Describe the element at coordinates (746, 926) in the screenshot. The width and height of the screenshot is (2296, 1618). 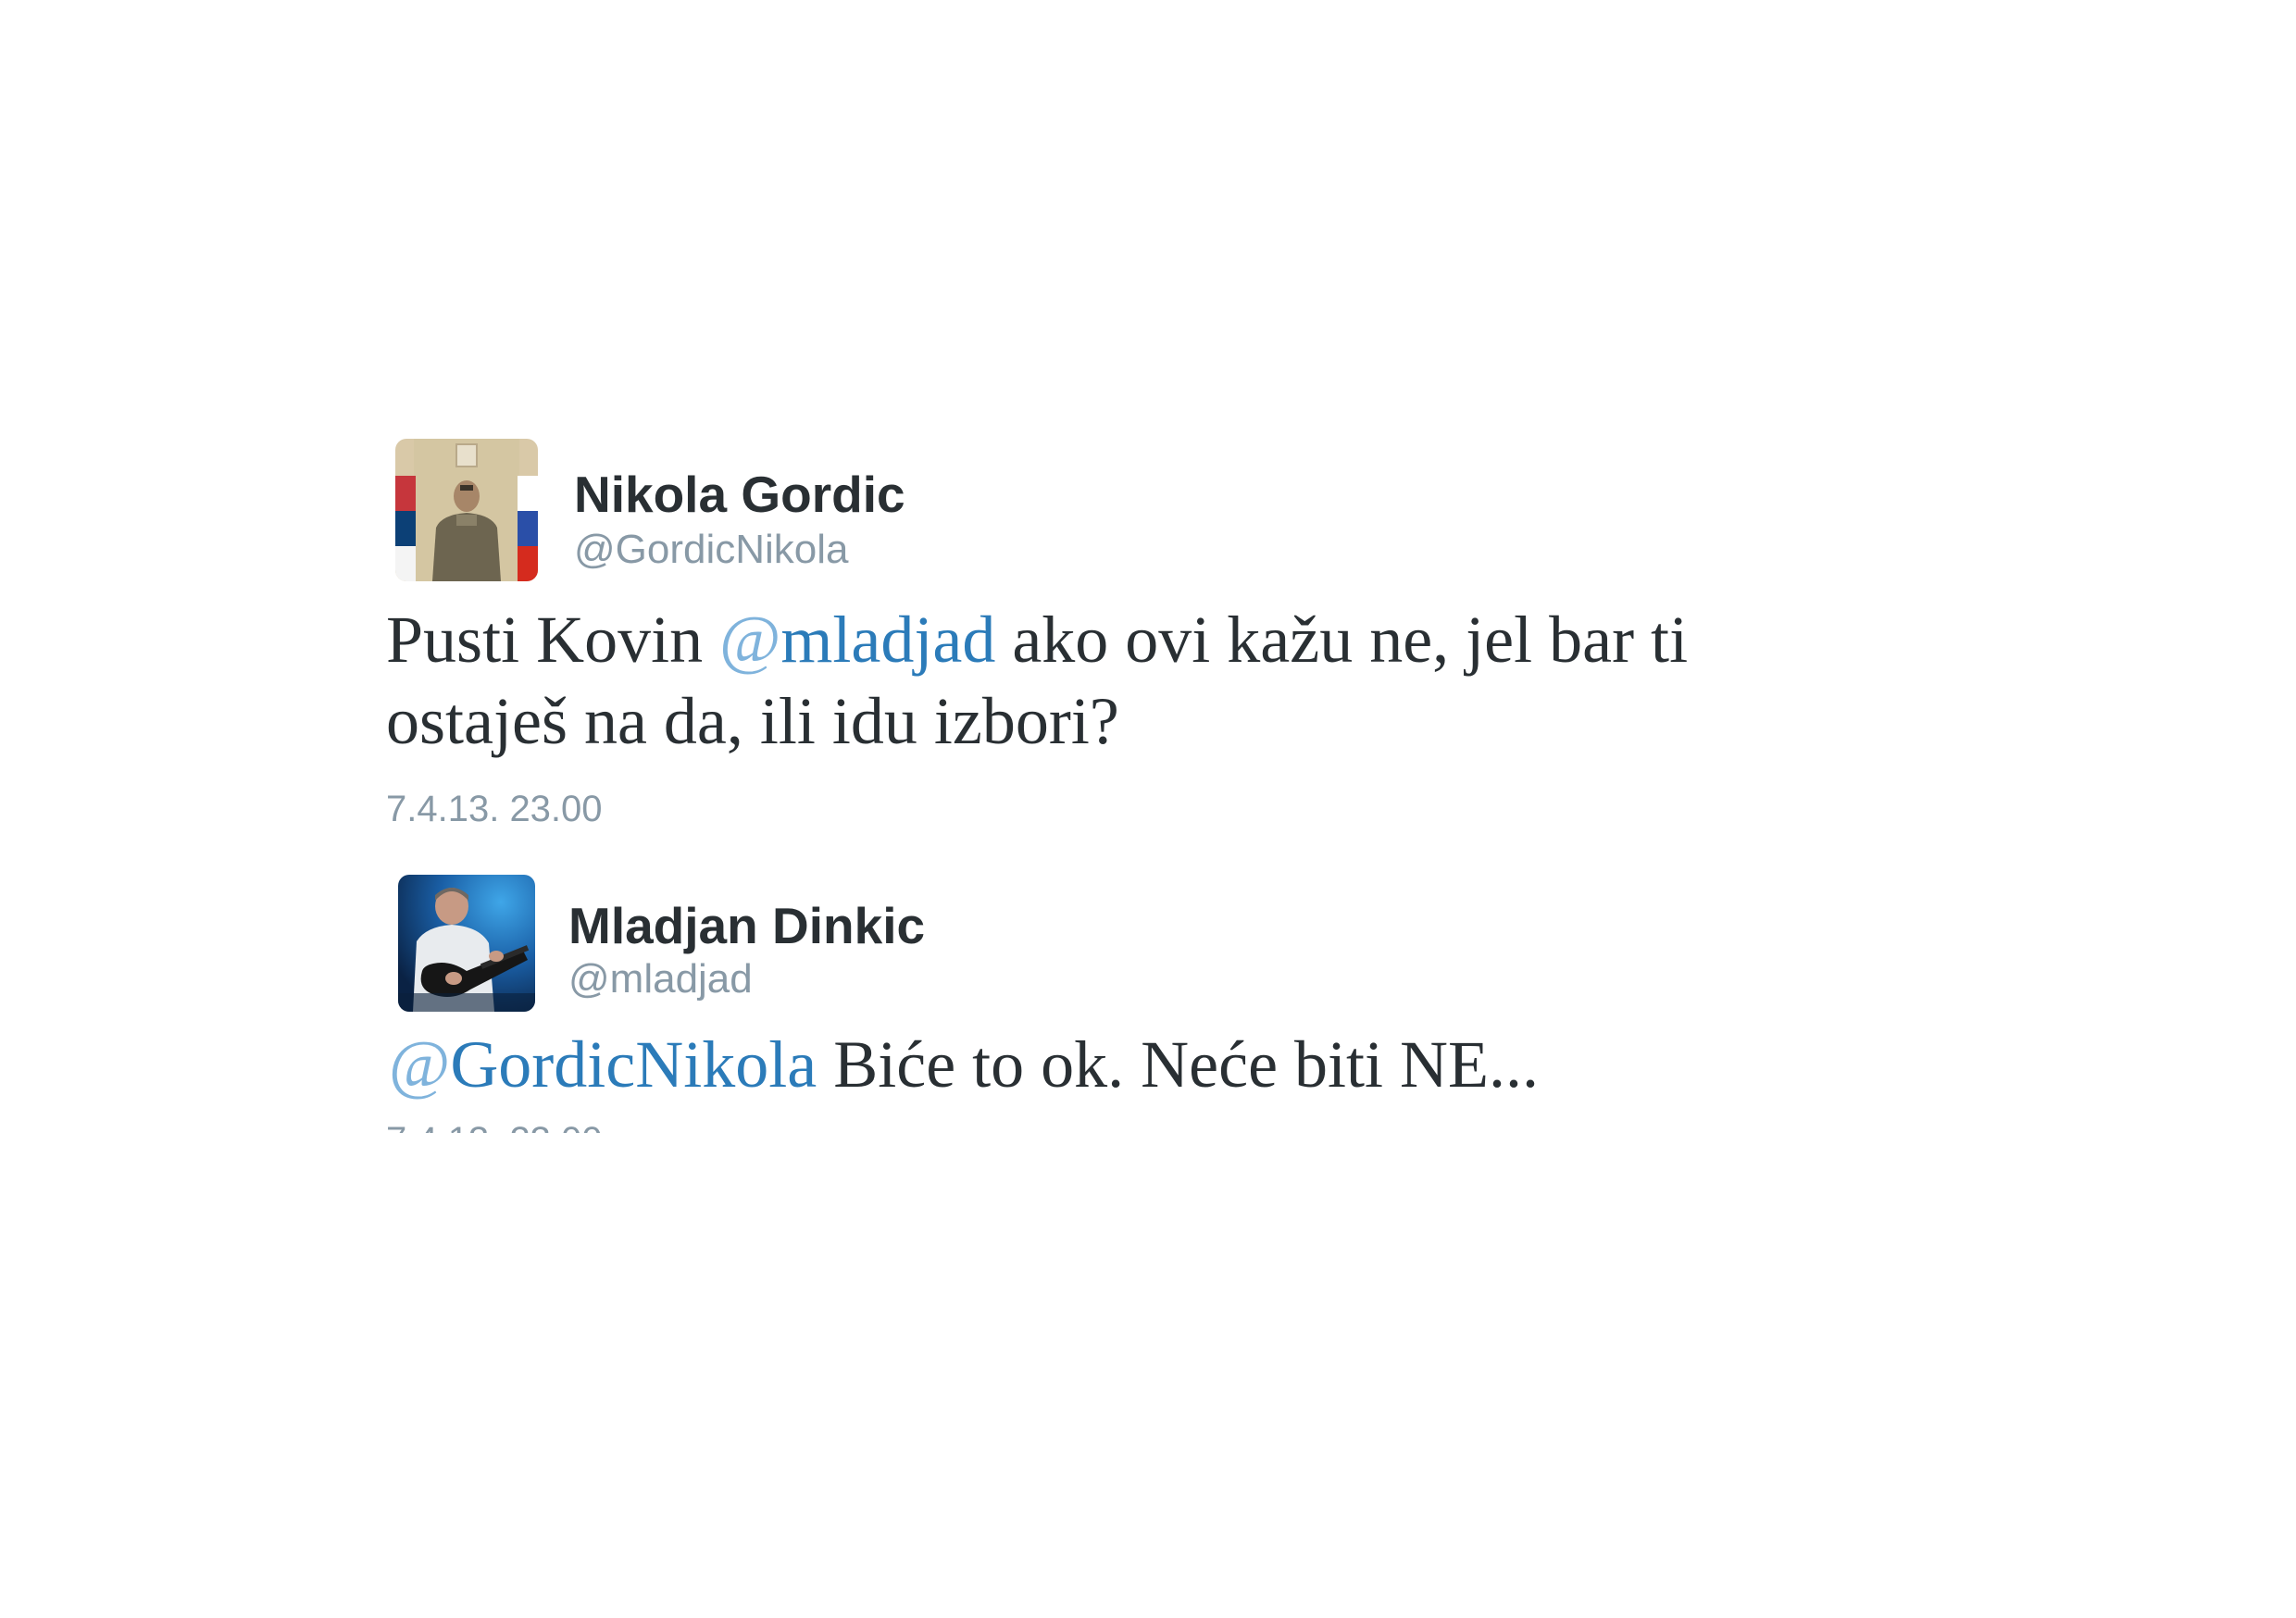
I see `user-name: Mladjan Dinkic` at that location.